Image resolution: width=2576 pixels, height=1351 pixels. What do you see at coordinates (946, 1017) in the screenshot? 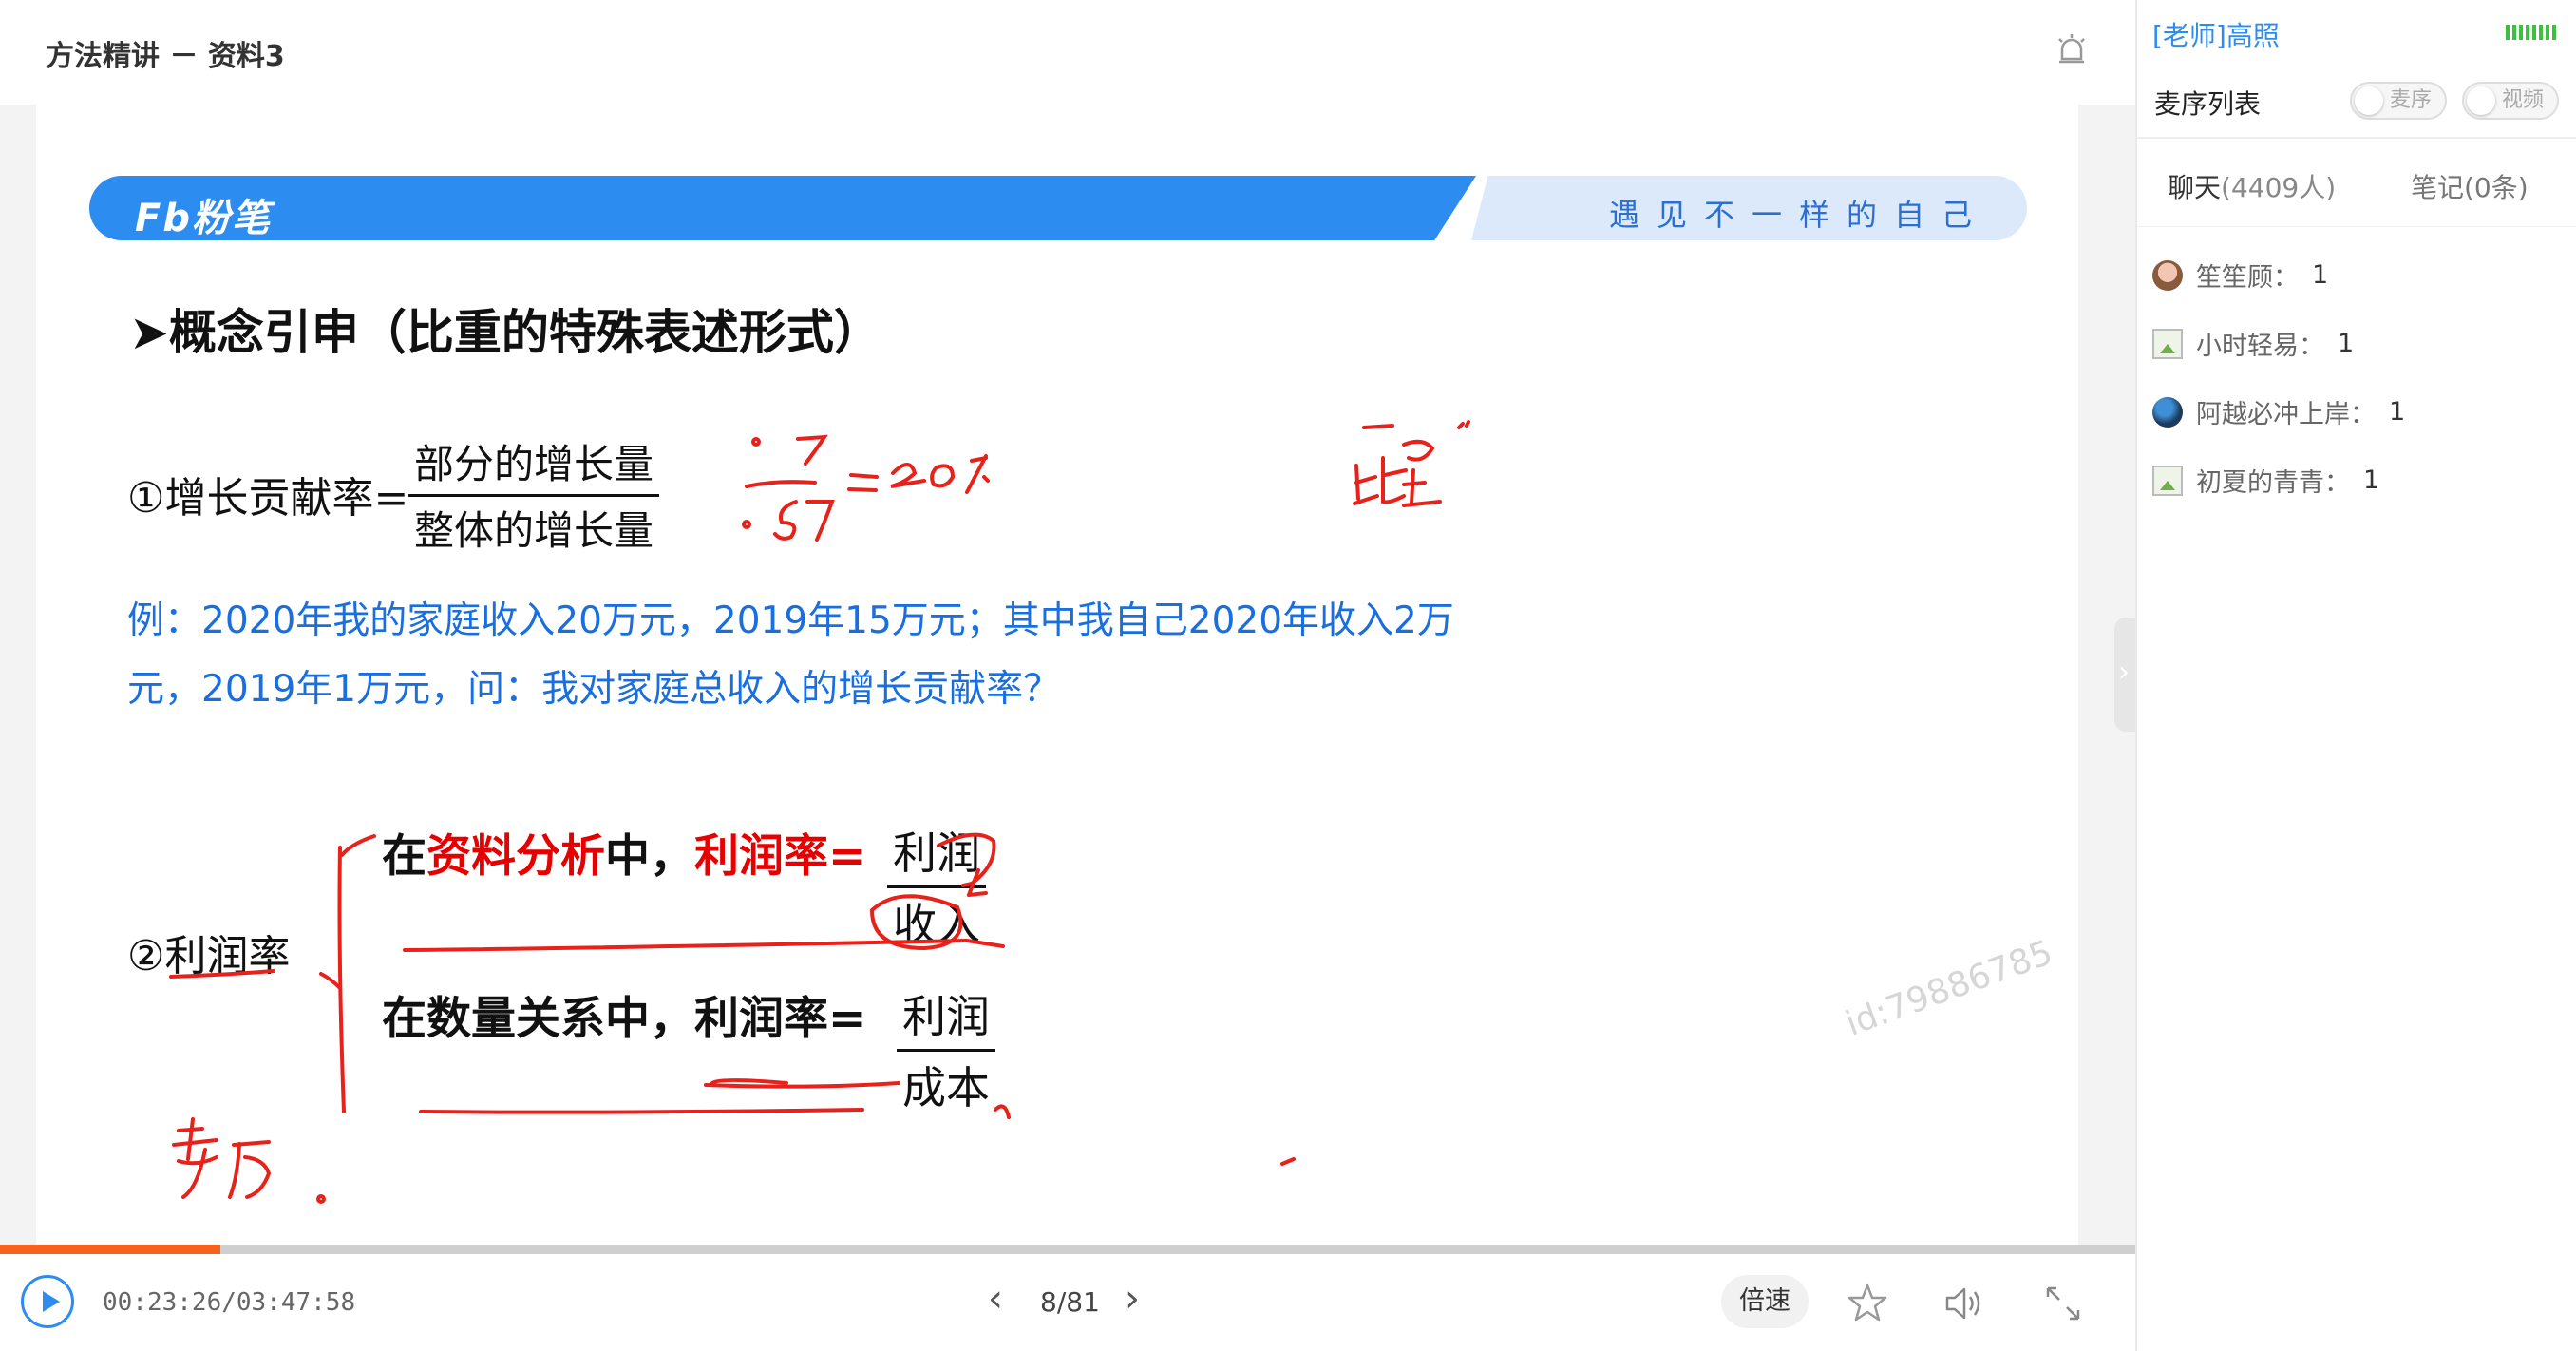
I see `profit-line2-numerator: 利润` at bounding box center [946, 1017].